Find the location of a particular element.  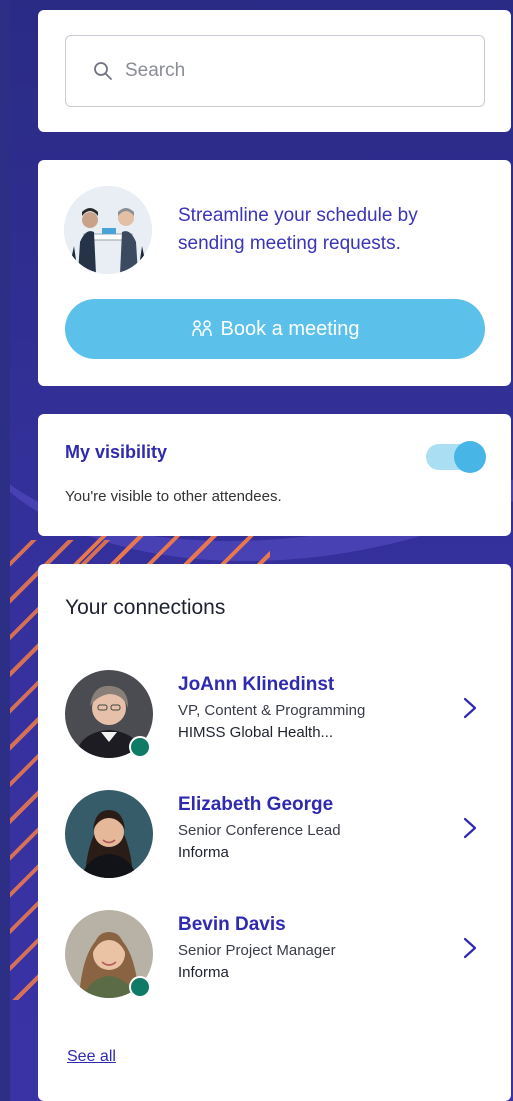

search-box is located at coordinates (275, 71).